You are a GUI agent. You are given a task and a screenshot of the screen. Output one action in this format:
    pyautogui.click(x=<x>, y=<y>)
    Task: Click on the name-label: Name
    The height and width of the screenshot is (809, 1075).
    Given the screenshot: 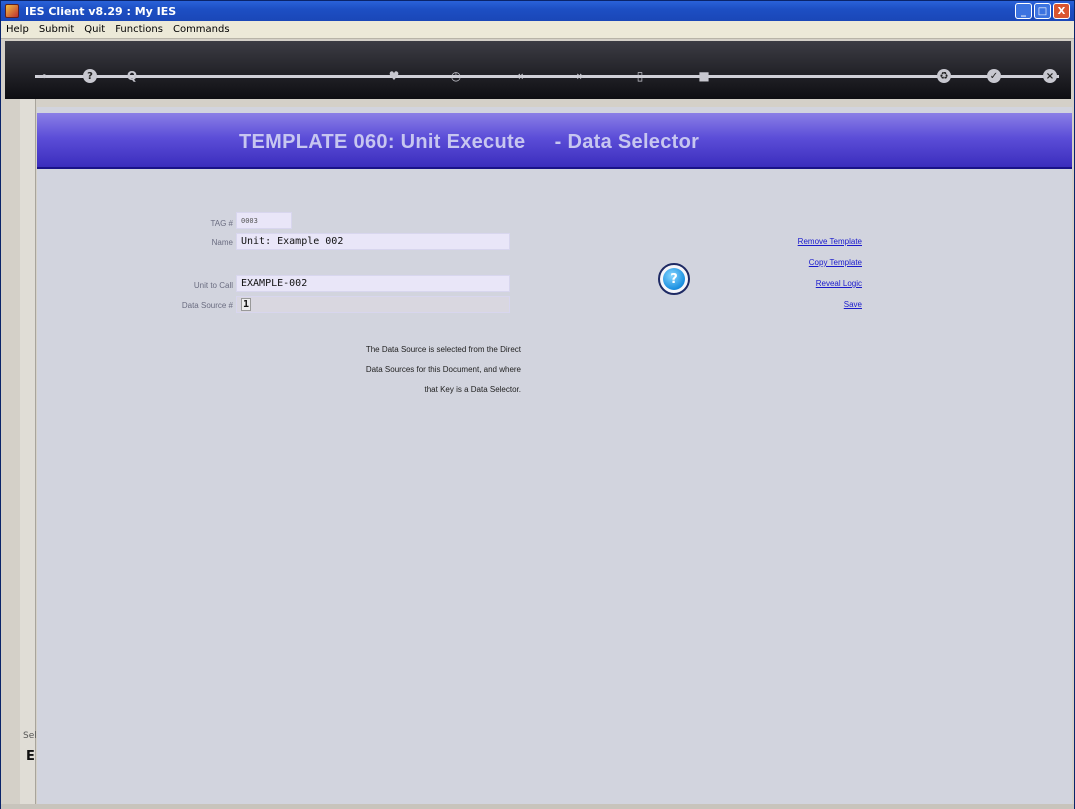 What is the action you would take?
    pyautogui.click(x=222, y=242)
    